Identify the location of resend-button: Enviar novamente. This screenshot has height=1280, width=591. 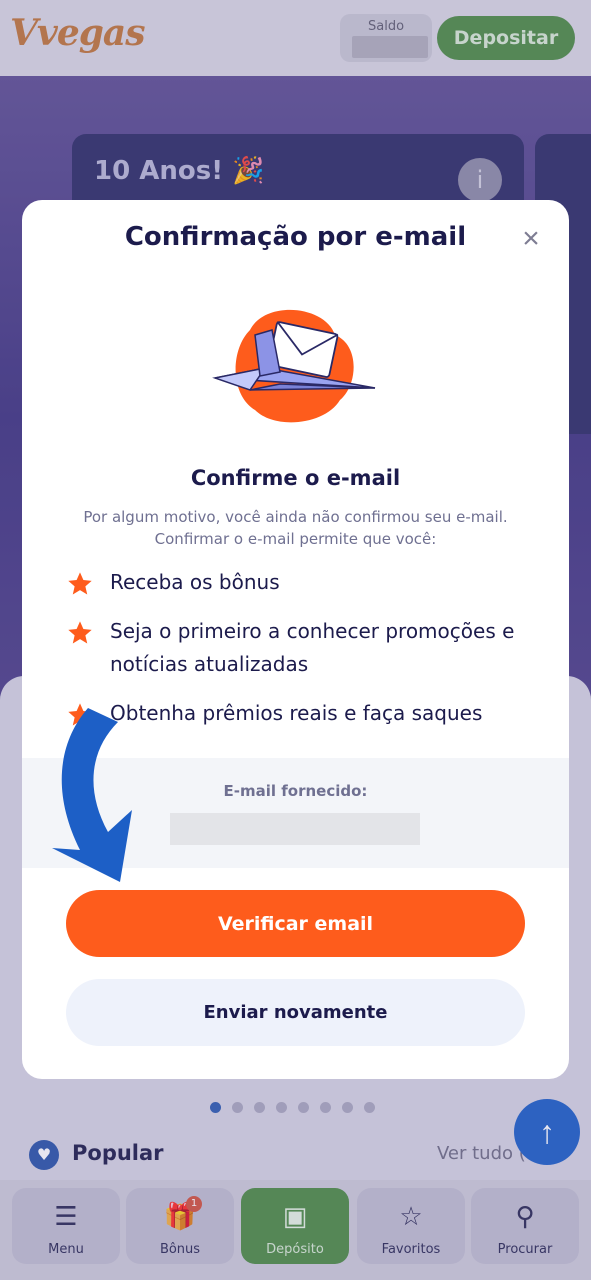
(295, 1012).